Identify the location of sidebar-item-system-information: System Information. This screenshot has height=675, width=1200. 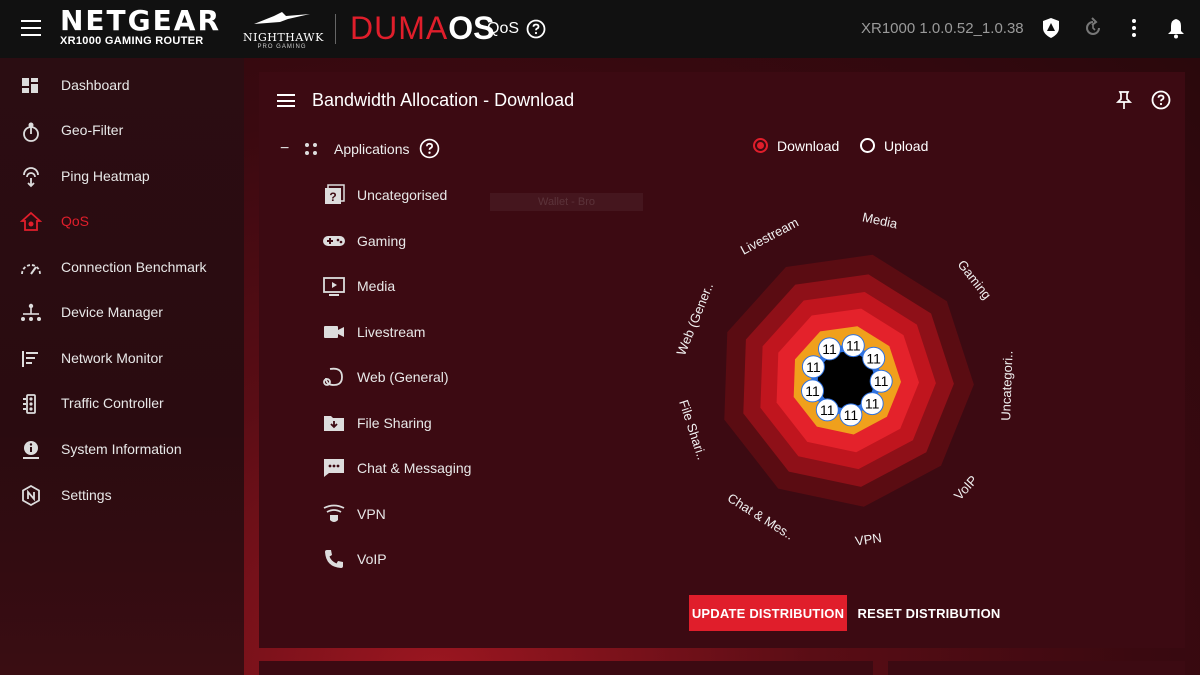
(122, 450).